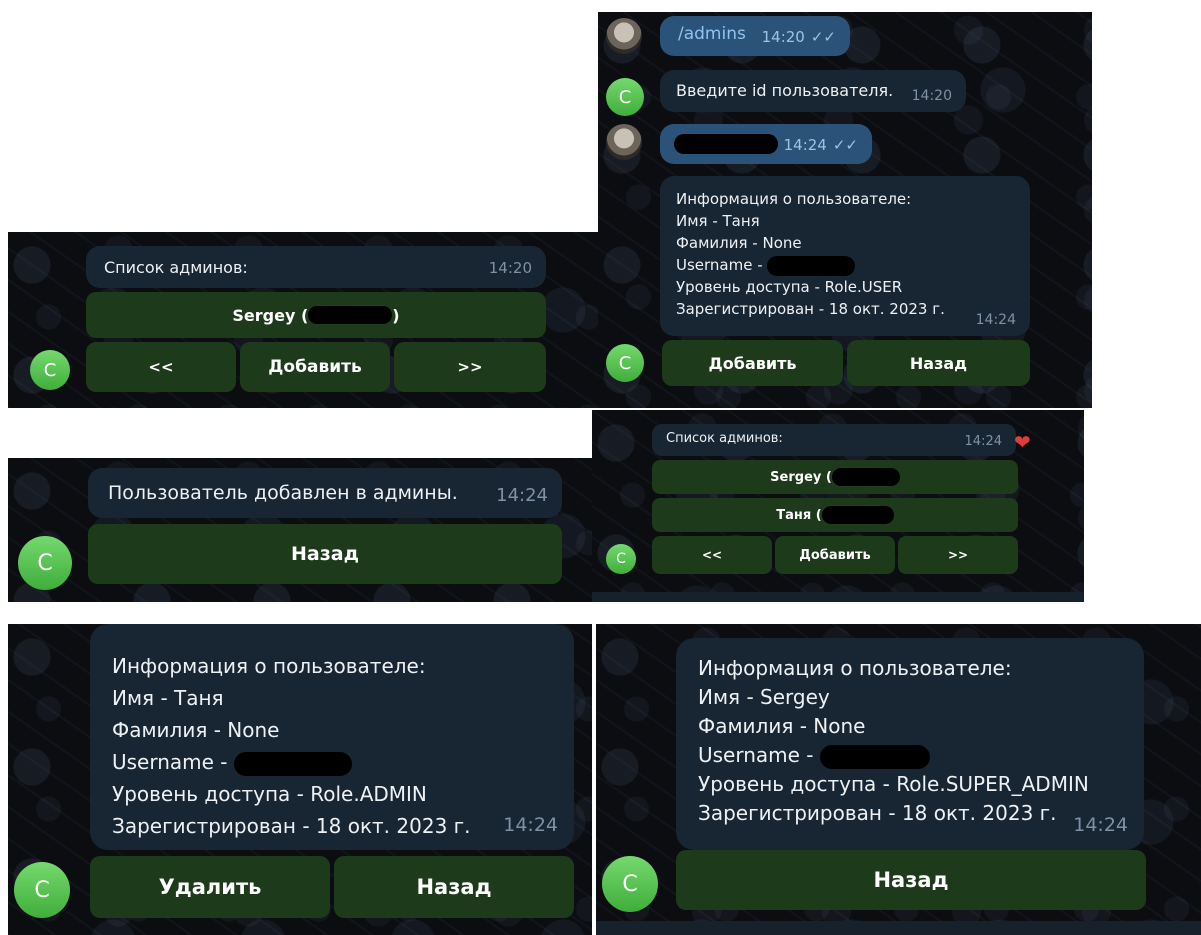 The height and width of the screenshot is (935, 1201). Describe the element at coordinates (789, 287) in the screenshot. I see `info-access-level: Уровень доступа - Role.USER` at that location.